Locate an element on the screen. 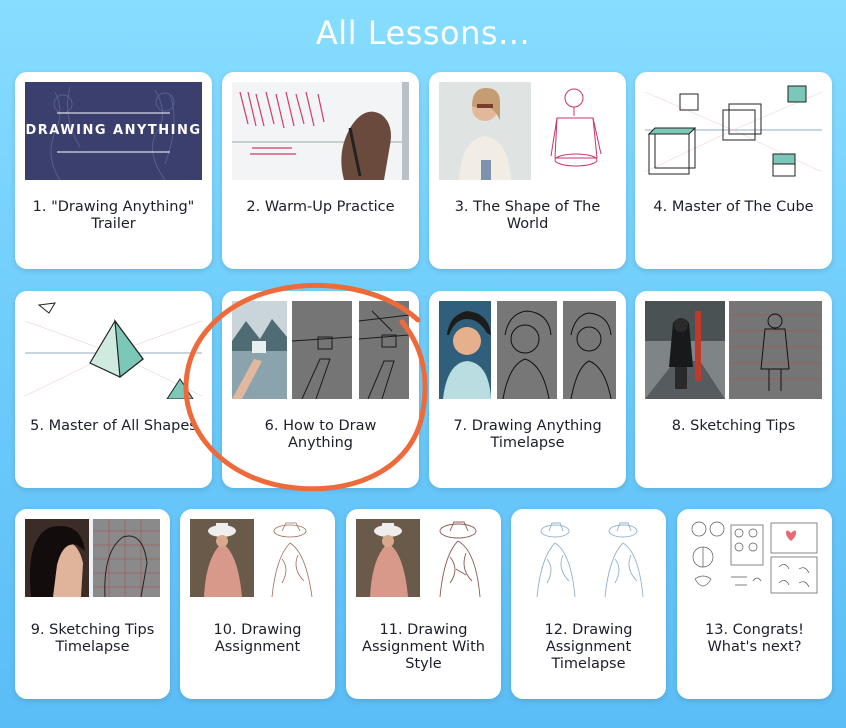 Image resolution: width=846 pixels, height=728 pixels. lesson-title-12: 12. Drawing Assignment Timelapse is located at coordinates (588, 647).